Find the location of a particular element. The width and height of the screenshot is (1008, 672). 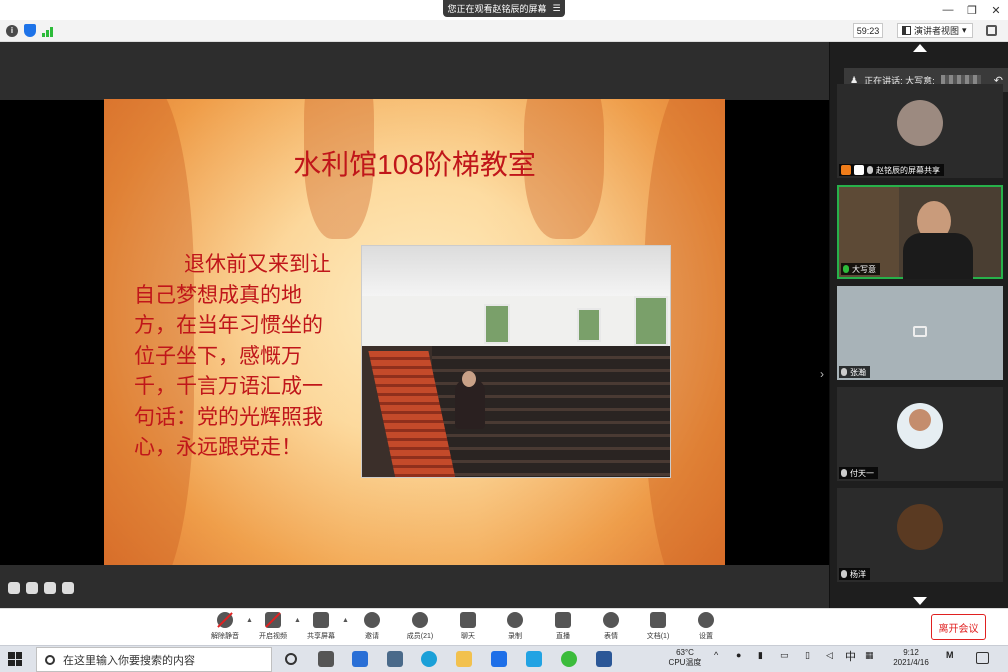

unmute-label: 解除静音 is located at coordinates (225, 636).